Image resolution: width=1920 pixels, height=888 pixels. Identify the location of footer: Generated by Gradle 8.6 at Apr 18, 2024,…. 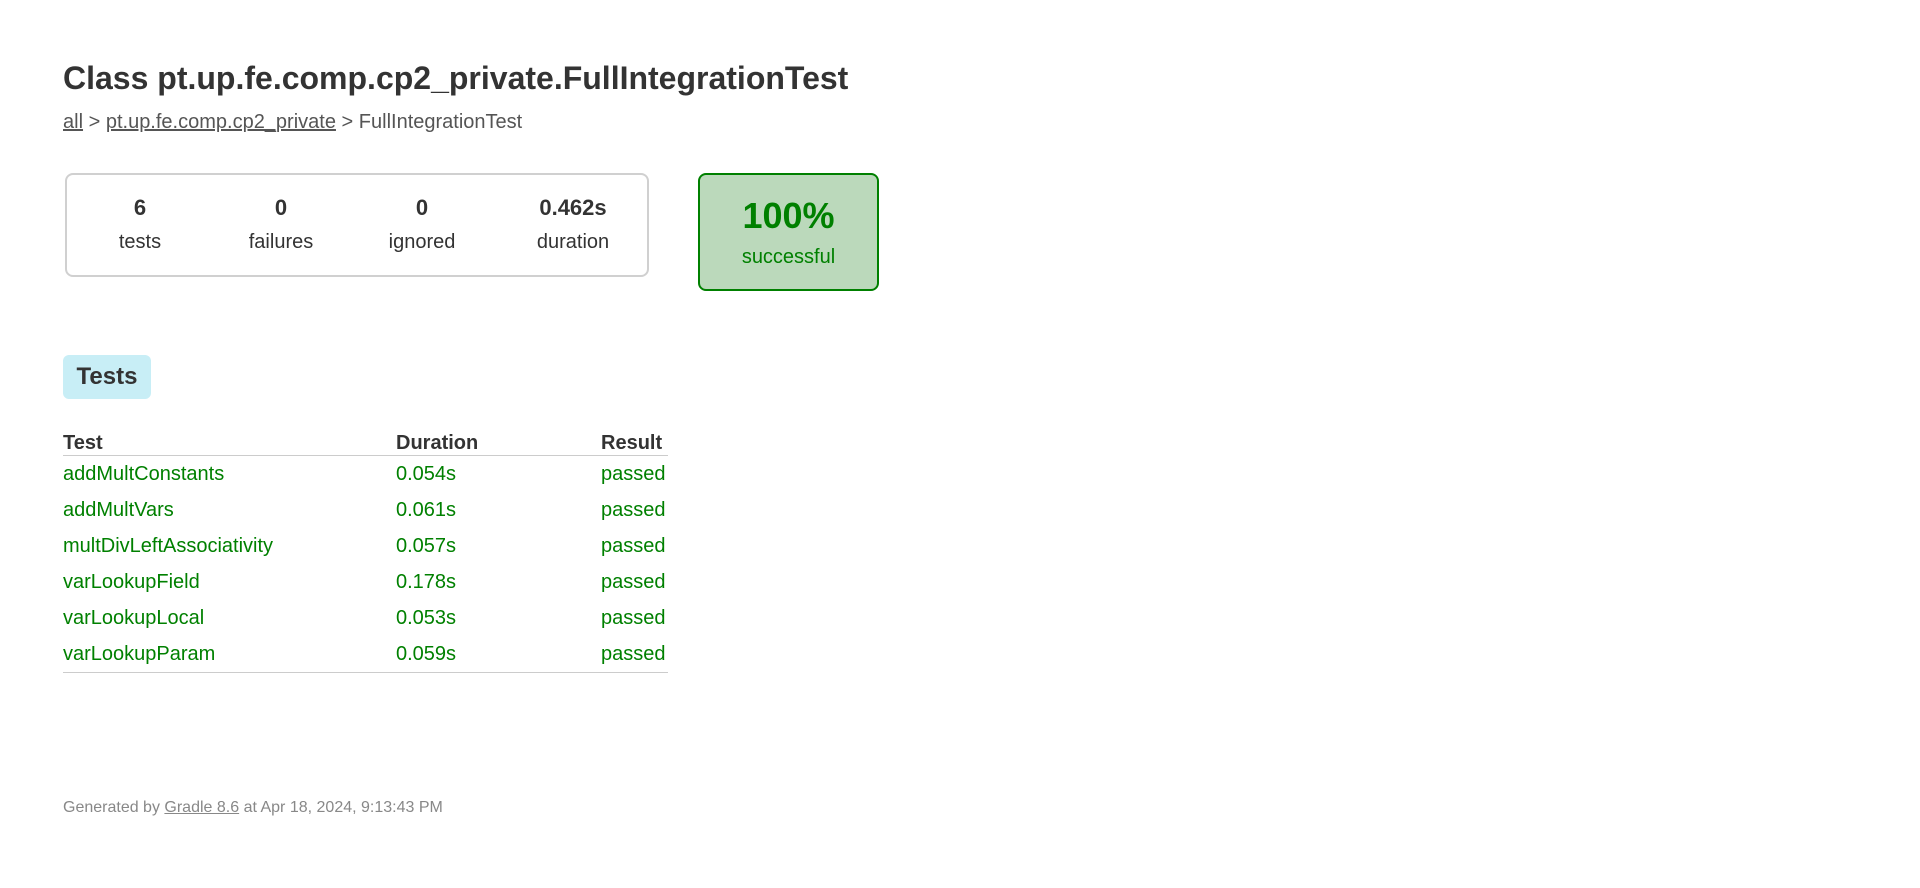
(253, 808).